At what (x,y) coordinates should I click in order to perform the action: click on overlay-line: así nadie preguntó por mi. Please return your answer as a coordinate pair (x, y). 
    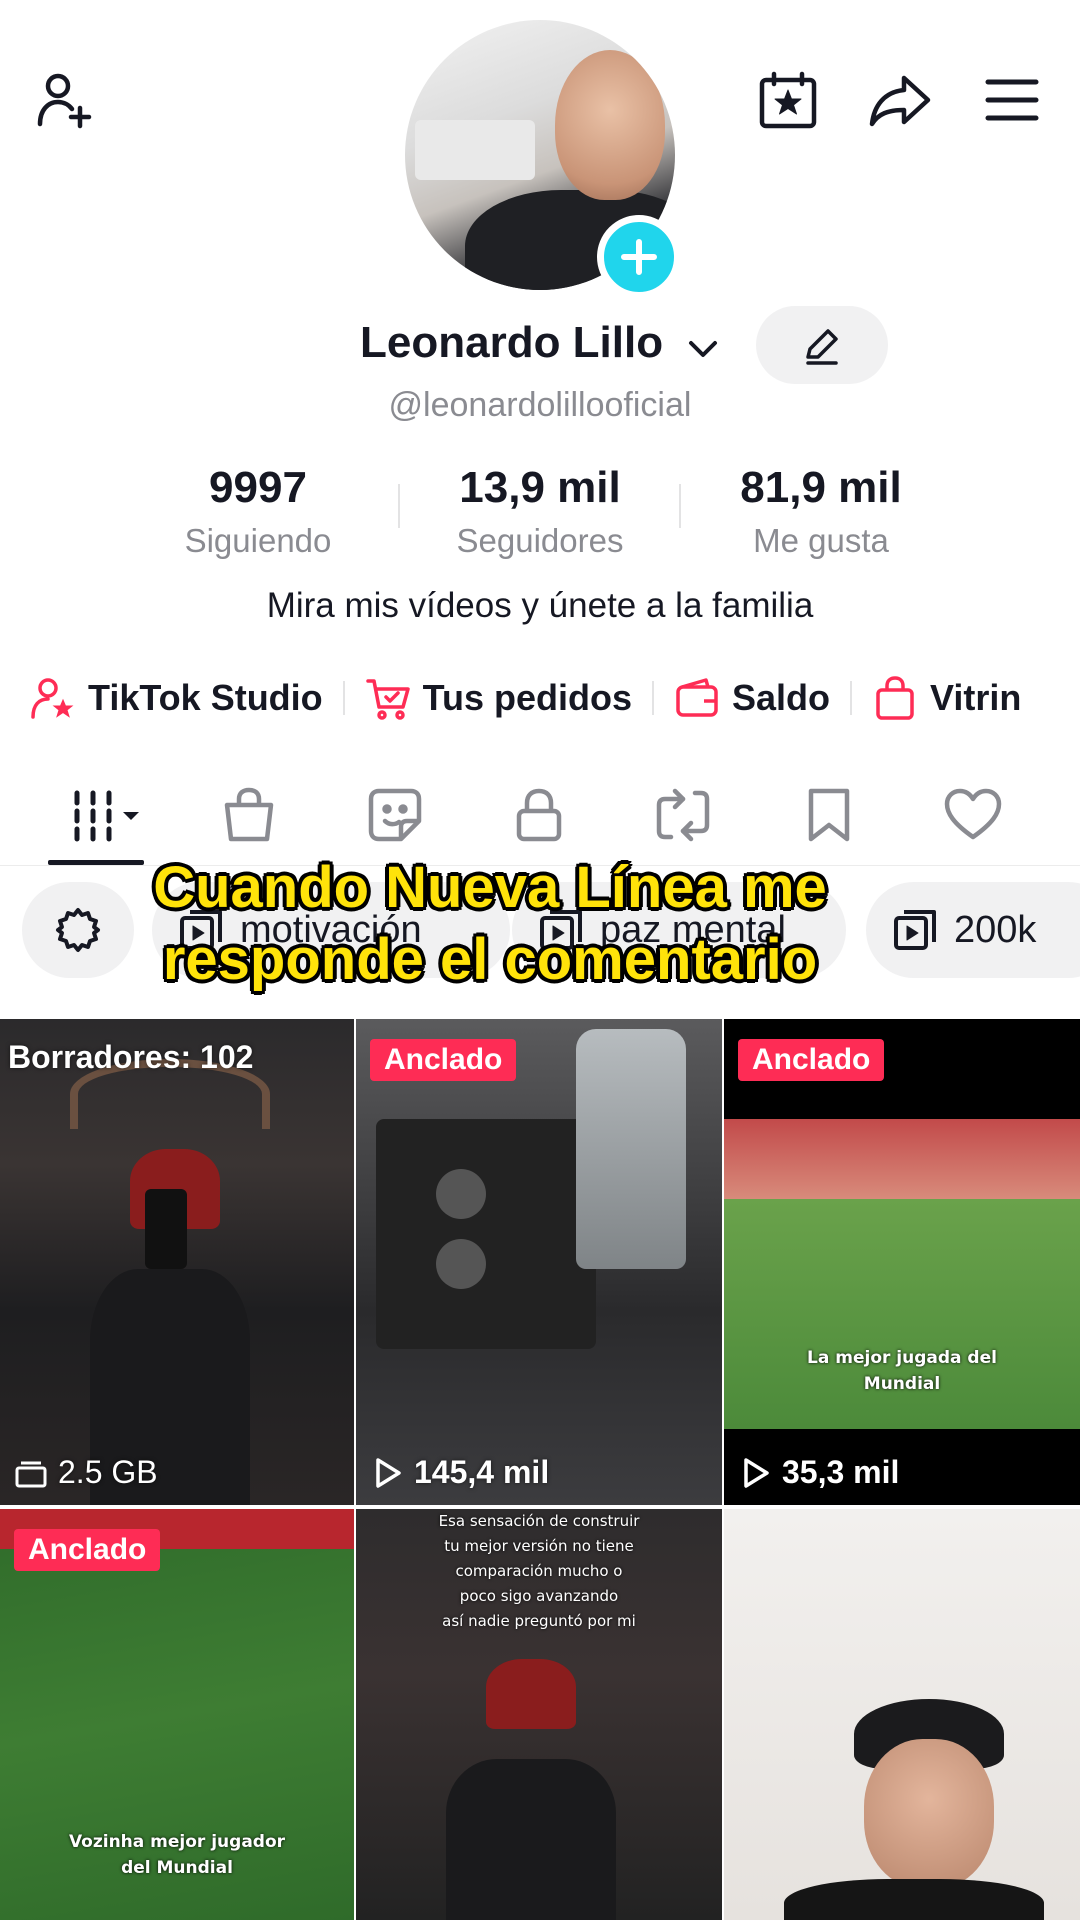
    Looking at the image, I should click on (539, 1621).